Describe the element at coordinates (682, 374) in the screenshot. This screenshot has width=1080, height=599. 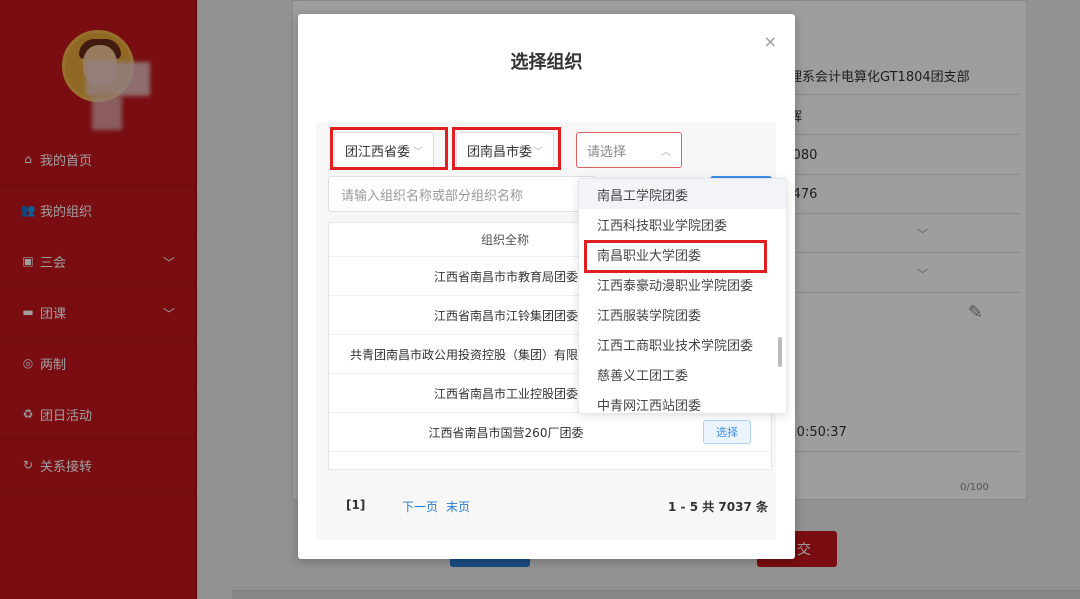
I see `dropdown-option: 慈善义工团工委` at that location.